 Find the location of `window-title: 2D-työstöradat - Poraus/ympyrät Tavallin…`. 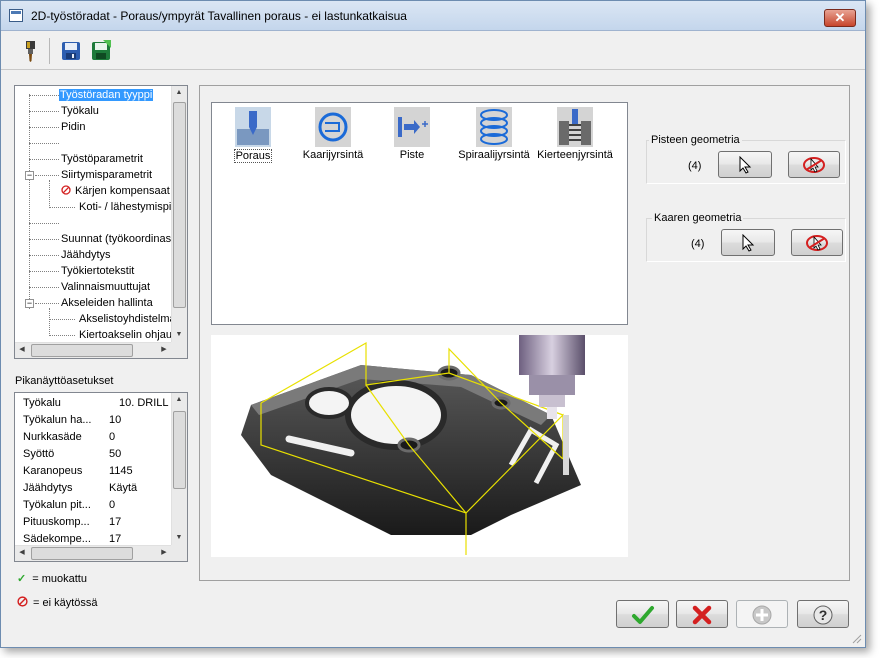

window-title: 2D-työstöradat - Poraus/ympyrät Tavallin… is located at coordinates (219, 16).